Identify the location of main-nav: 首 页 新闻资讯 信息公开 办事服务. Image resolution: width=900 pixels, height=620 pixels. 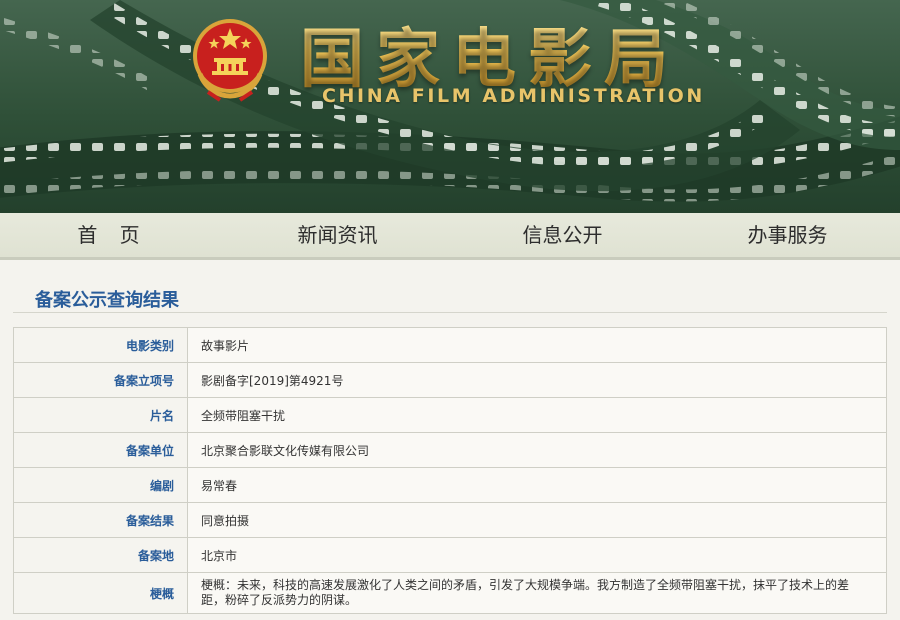
(450, 236).